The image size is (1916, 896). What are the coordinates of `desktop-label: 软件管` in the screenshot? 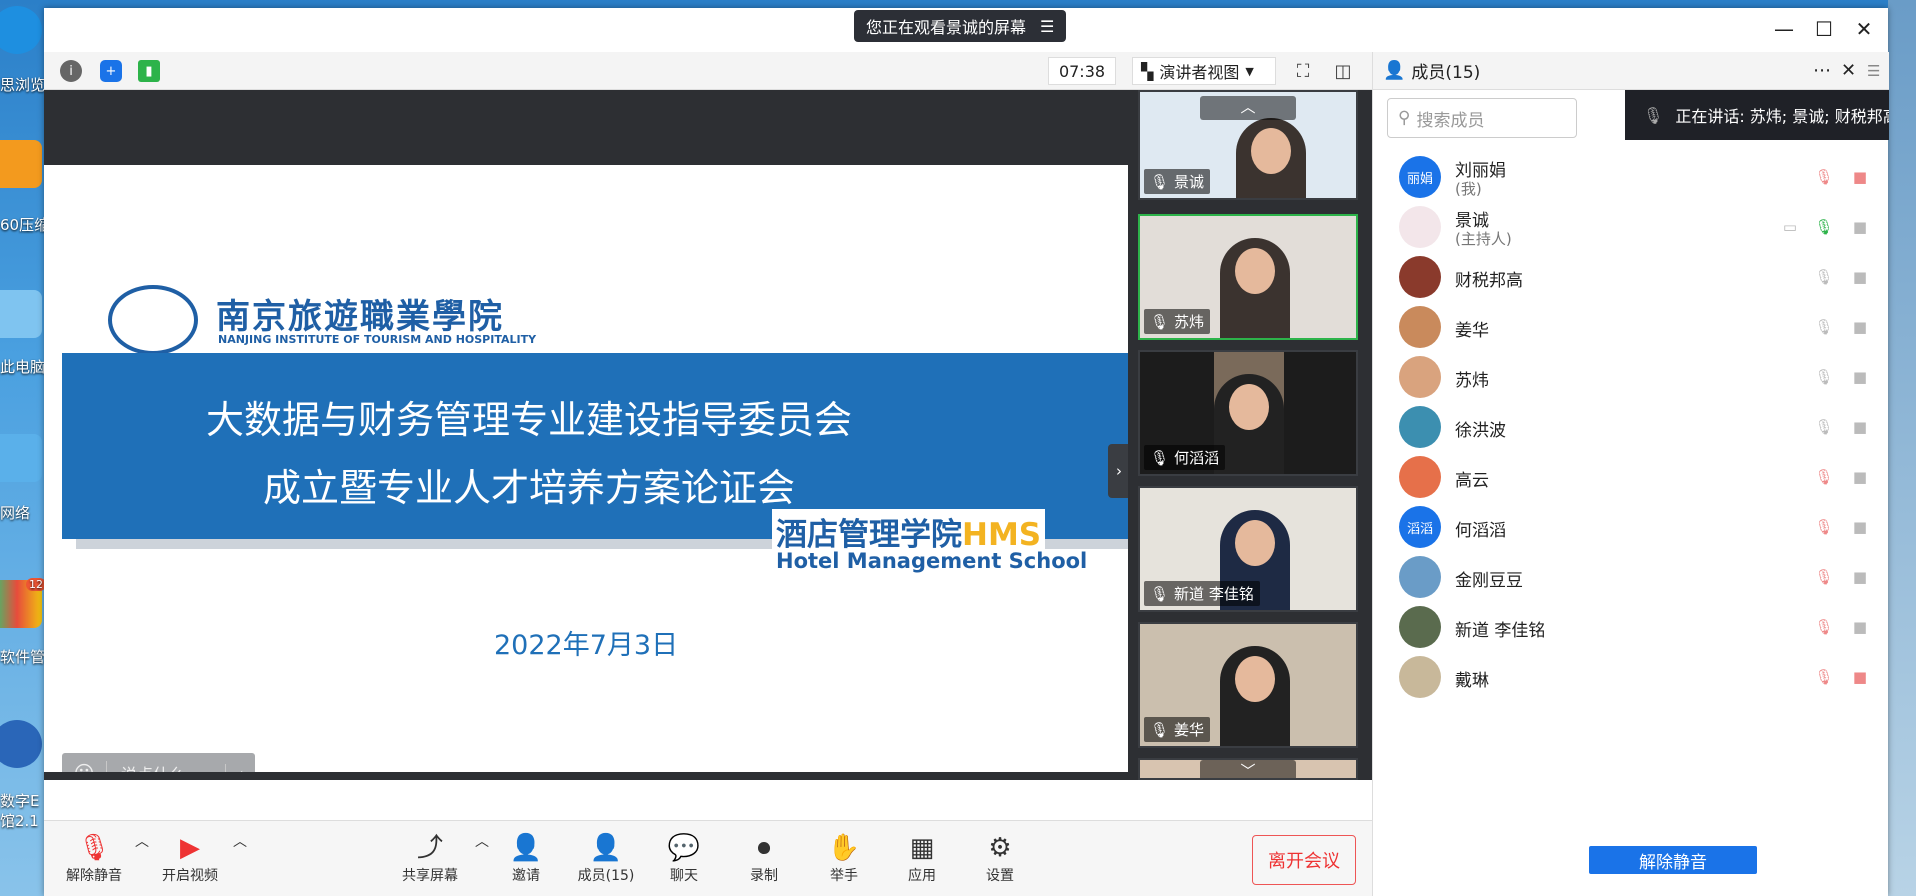 It's located at (22, 657).